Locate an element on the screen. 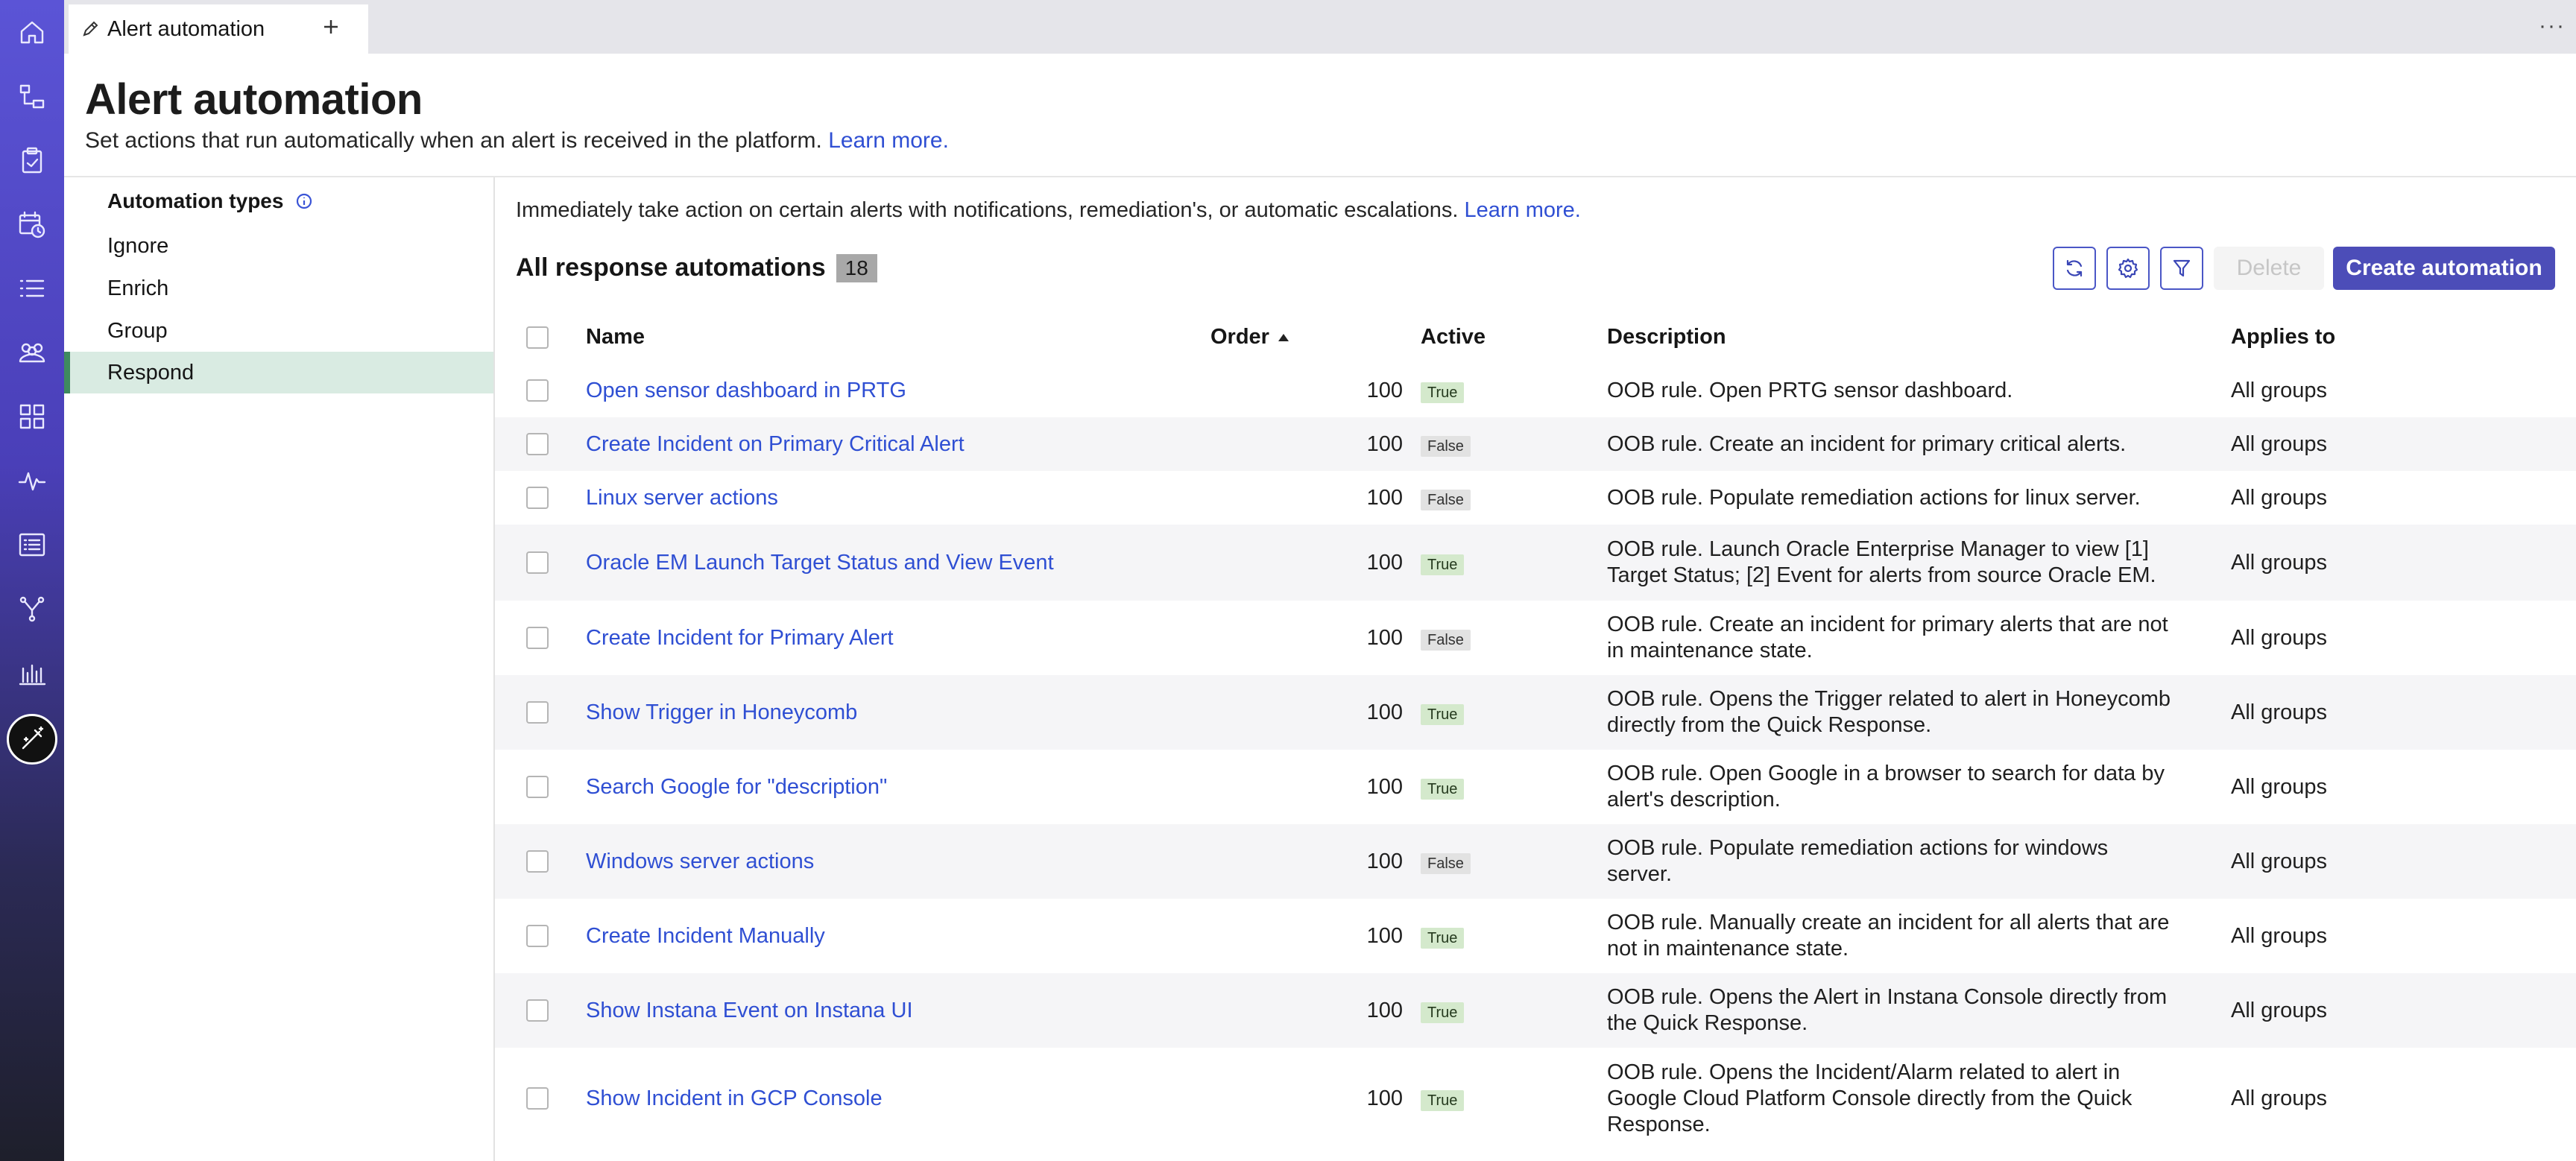  header-divider is located at coordinates (1320, 176).